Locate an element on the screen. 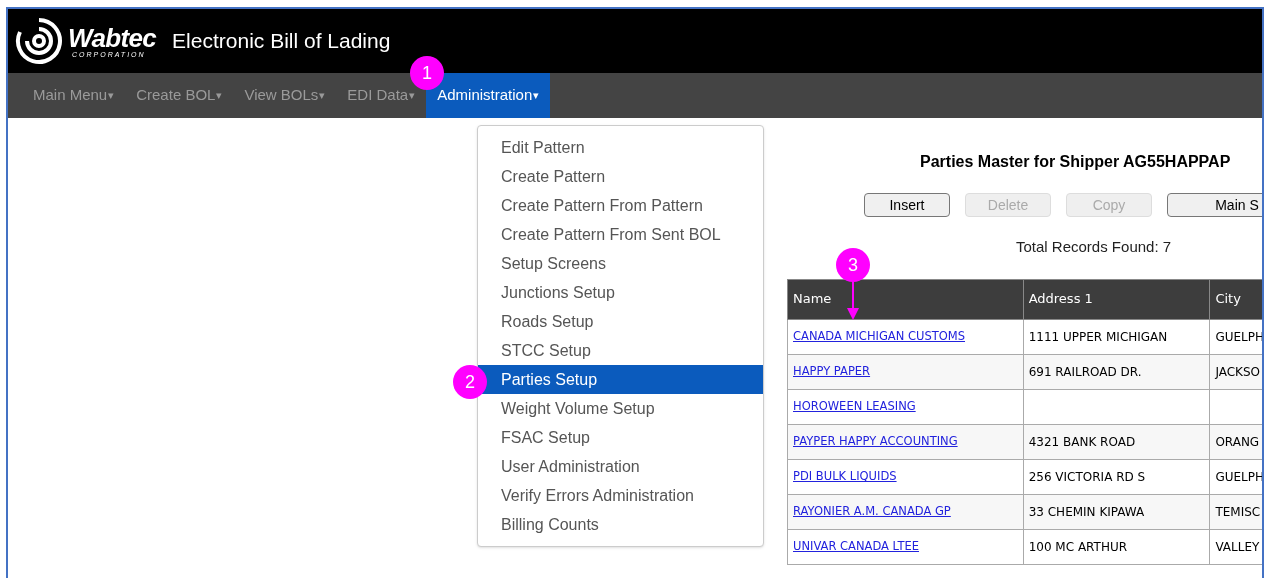 The image size is (1270, 578). menu-item: Setup Screens is located at coordinates (620, 263).